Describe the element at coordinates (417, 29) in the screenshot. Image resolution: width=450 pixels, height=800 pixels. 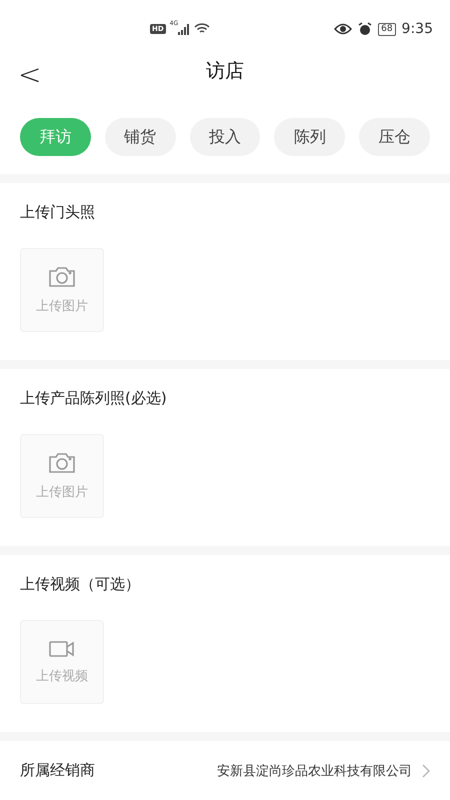
I see `clock-time: 9:35` at that location.